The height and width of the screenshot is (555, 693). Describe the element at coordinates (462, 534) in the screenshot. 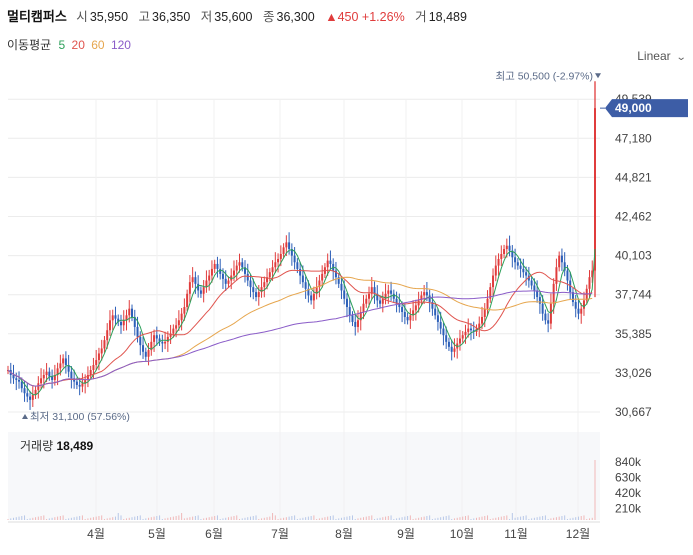

I see `x-tick-label: 10월` at that location.